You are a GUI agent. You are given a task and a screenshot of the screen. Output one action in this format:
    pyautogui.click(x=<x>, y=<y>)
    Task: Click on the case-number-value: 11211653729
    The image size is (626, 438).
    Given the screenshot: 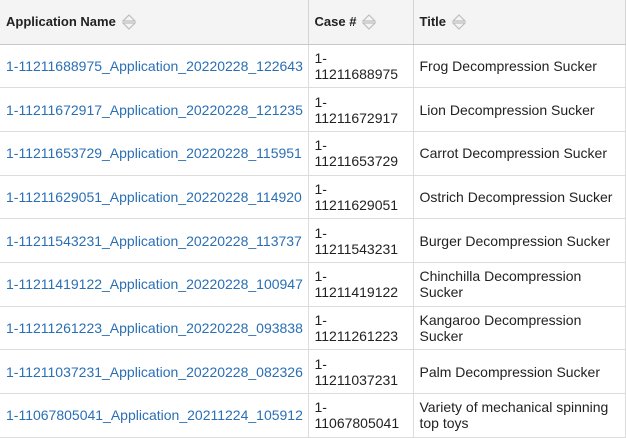 What is the action you would take?
    pyautogui.click(x=356, y=161)
    